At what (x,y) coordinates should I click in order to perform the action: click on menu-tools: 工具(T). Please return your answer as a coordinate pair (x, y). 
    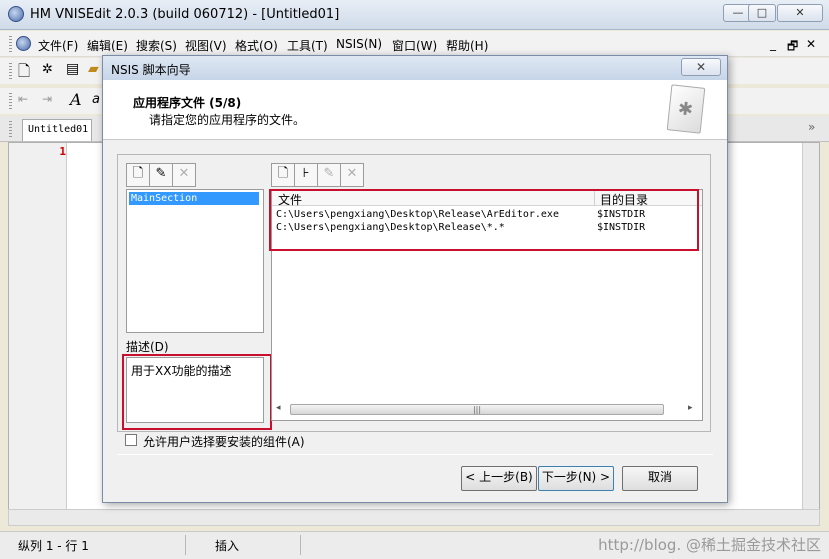
    Looking at the image, I should click on (307, 45).